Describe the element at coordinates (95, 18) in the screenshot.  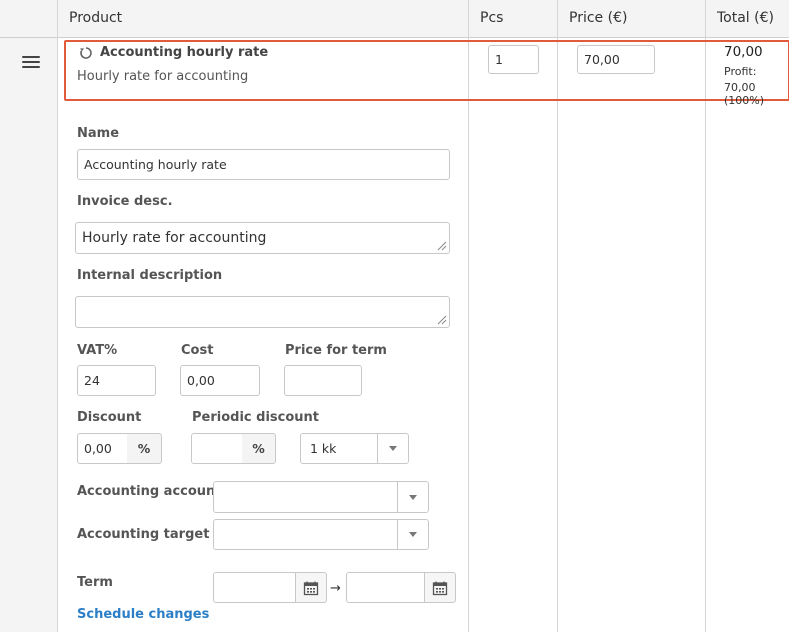
I see `header-product: Product` at that location.